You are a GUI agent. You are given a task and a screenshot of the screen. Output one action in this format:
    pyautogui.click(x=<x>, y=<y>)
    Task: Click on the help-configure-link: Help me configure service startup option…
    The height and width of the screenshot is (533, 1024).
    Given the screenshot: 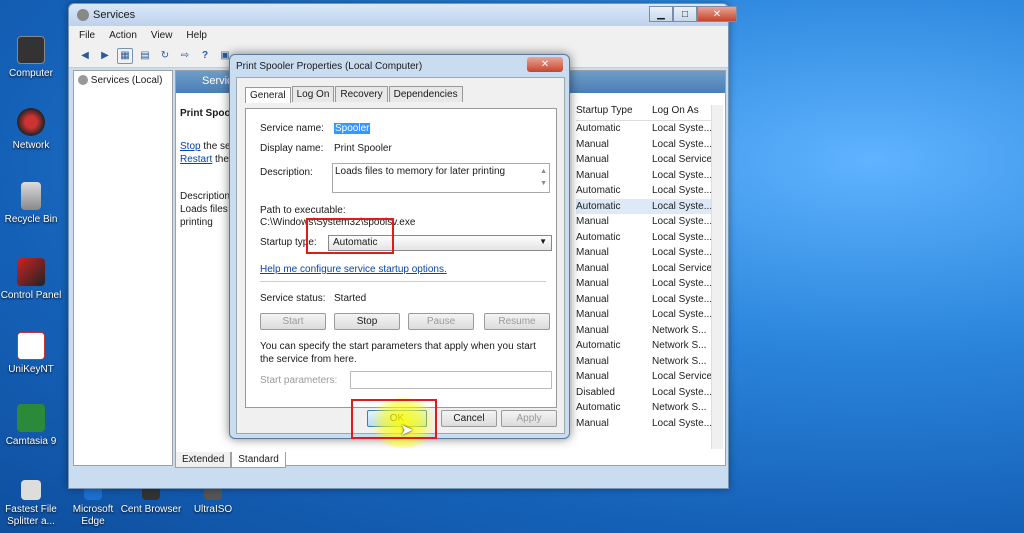 What is the action you would take?
    pyautogui.click(x=353, y=269)
    